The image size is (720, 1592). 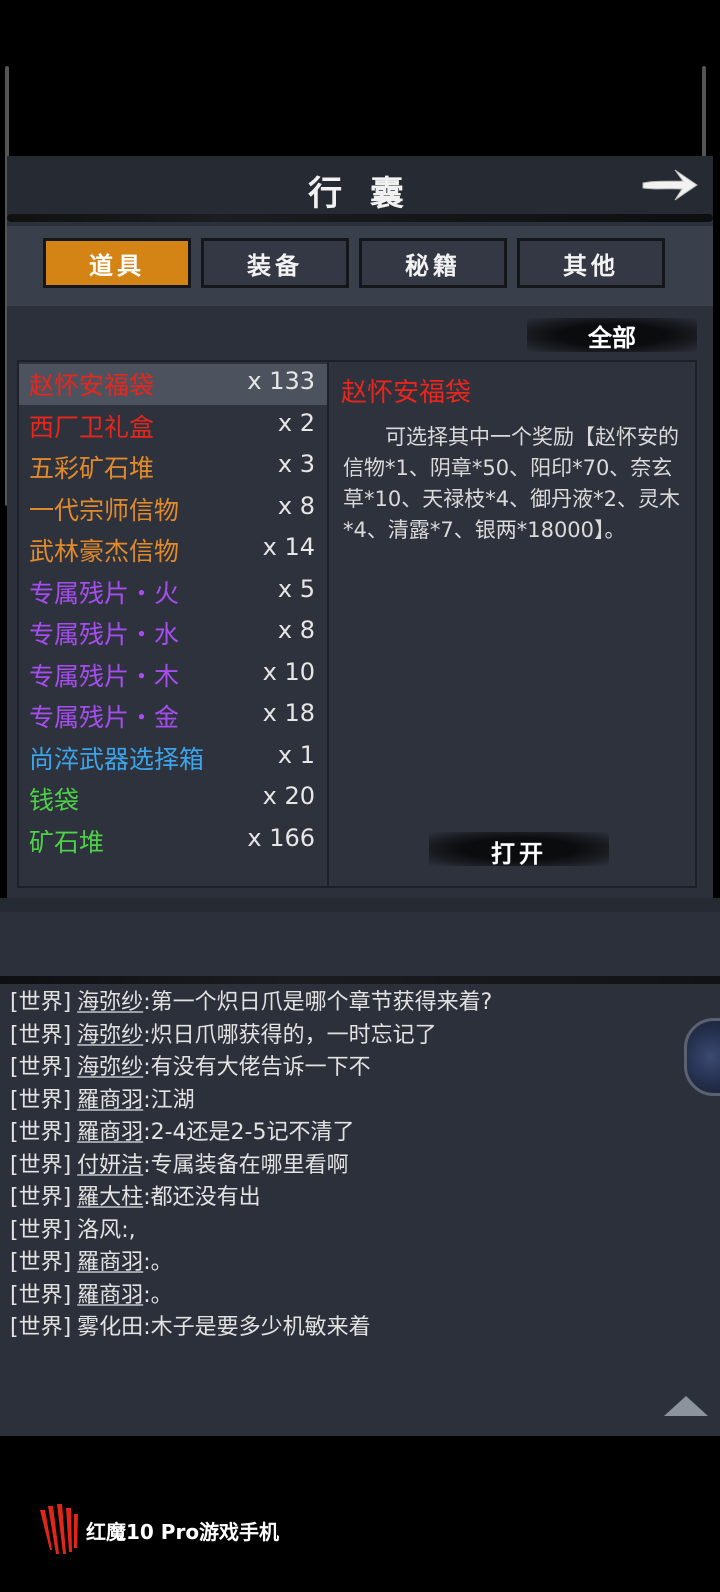 I want to click on list-item: 专属残片・木 x 10, so click(x=173, y=675).